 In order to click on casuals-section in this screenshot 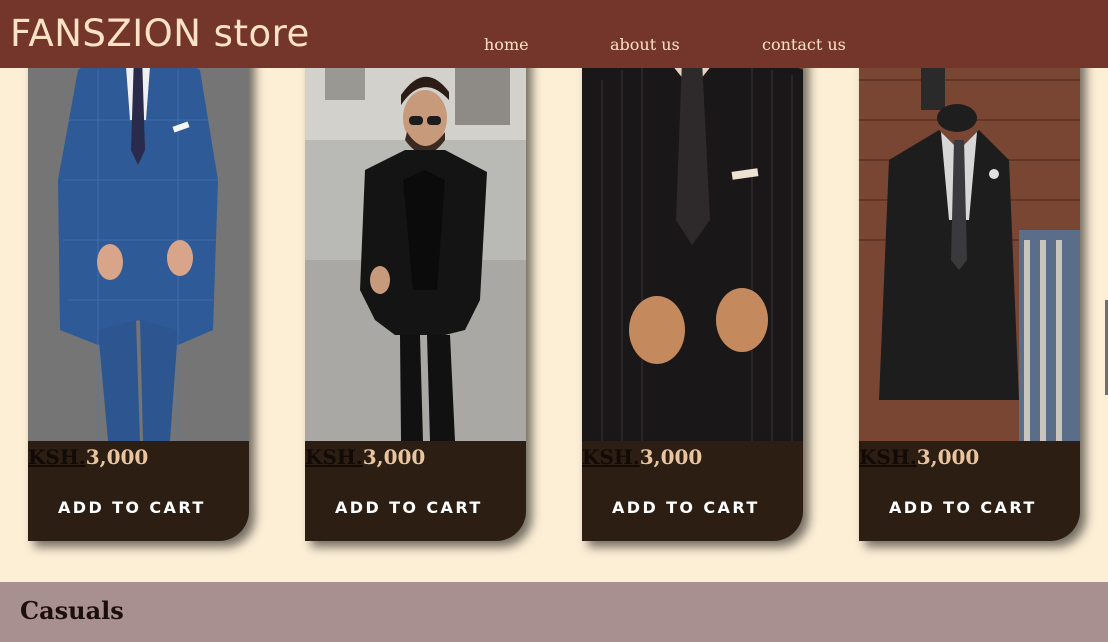, I will do `click(554, 612)`.